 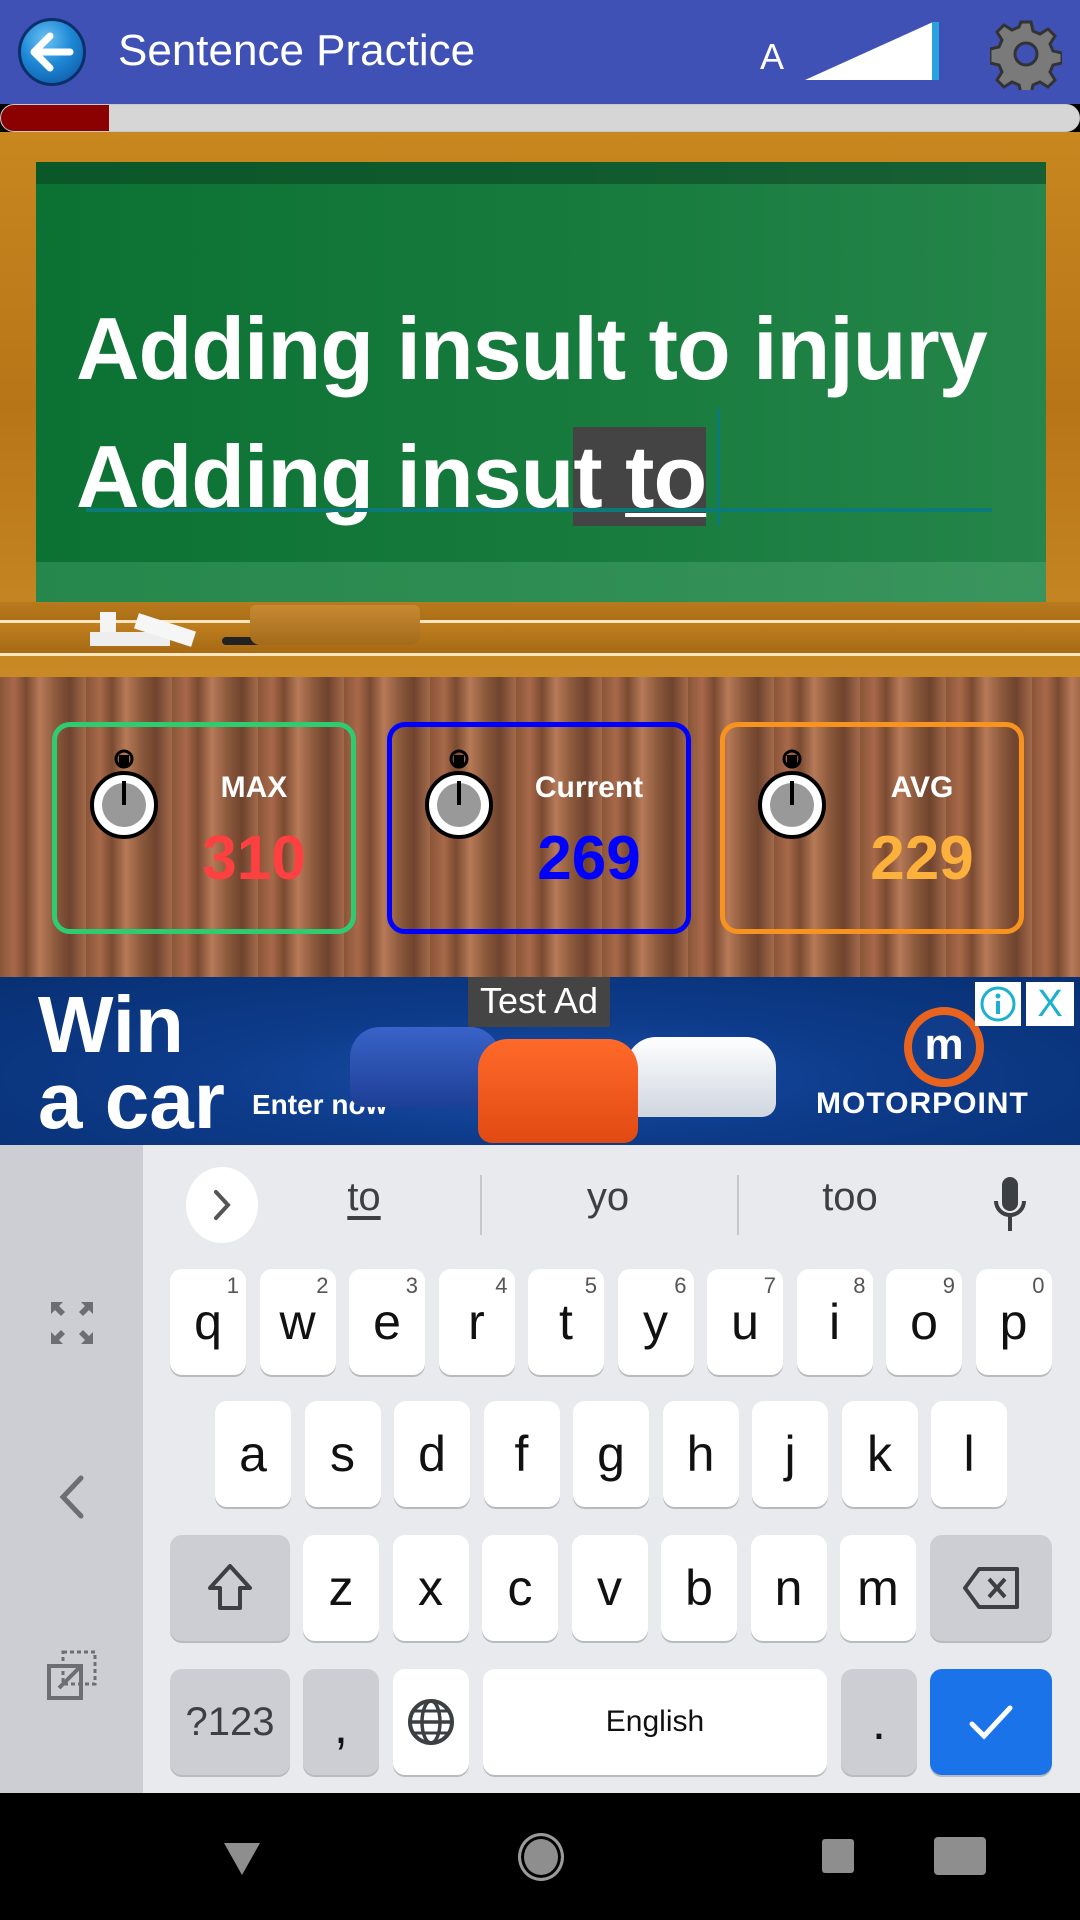 I want to click on ad-info-button, so click(x=998, y=1004).